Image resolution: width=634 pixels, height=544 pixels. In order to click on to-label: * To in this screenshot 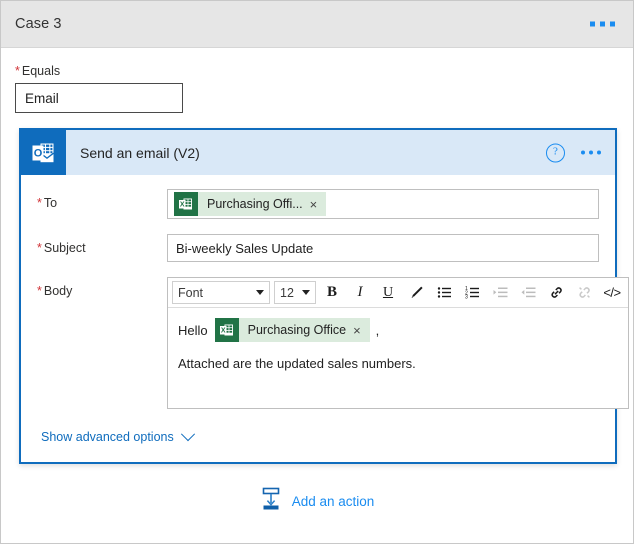, I will do `click(102, 199)`.